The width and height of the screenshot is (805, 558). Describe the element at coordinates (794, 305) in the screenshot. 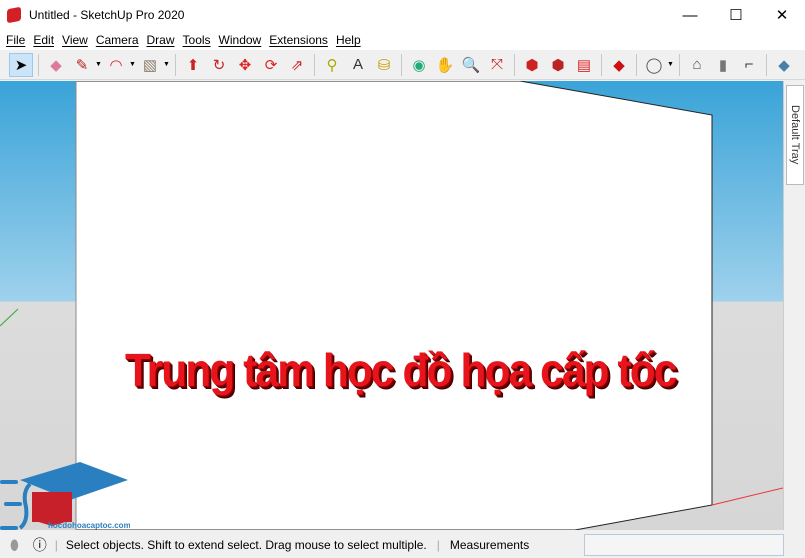

I see `default-tray: Default Tray` at that location.